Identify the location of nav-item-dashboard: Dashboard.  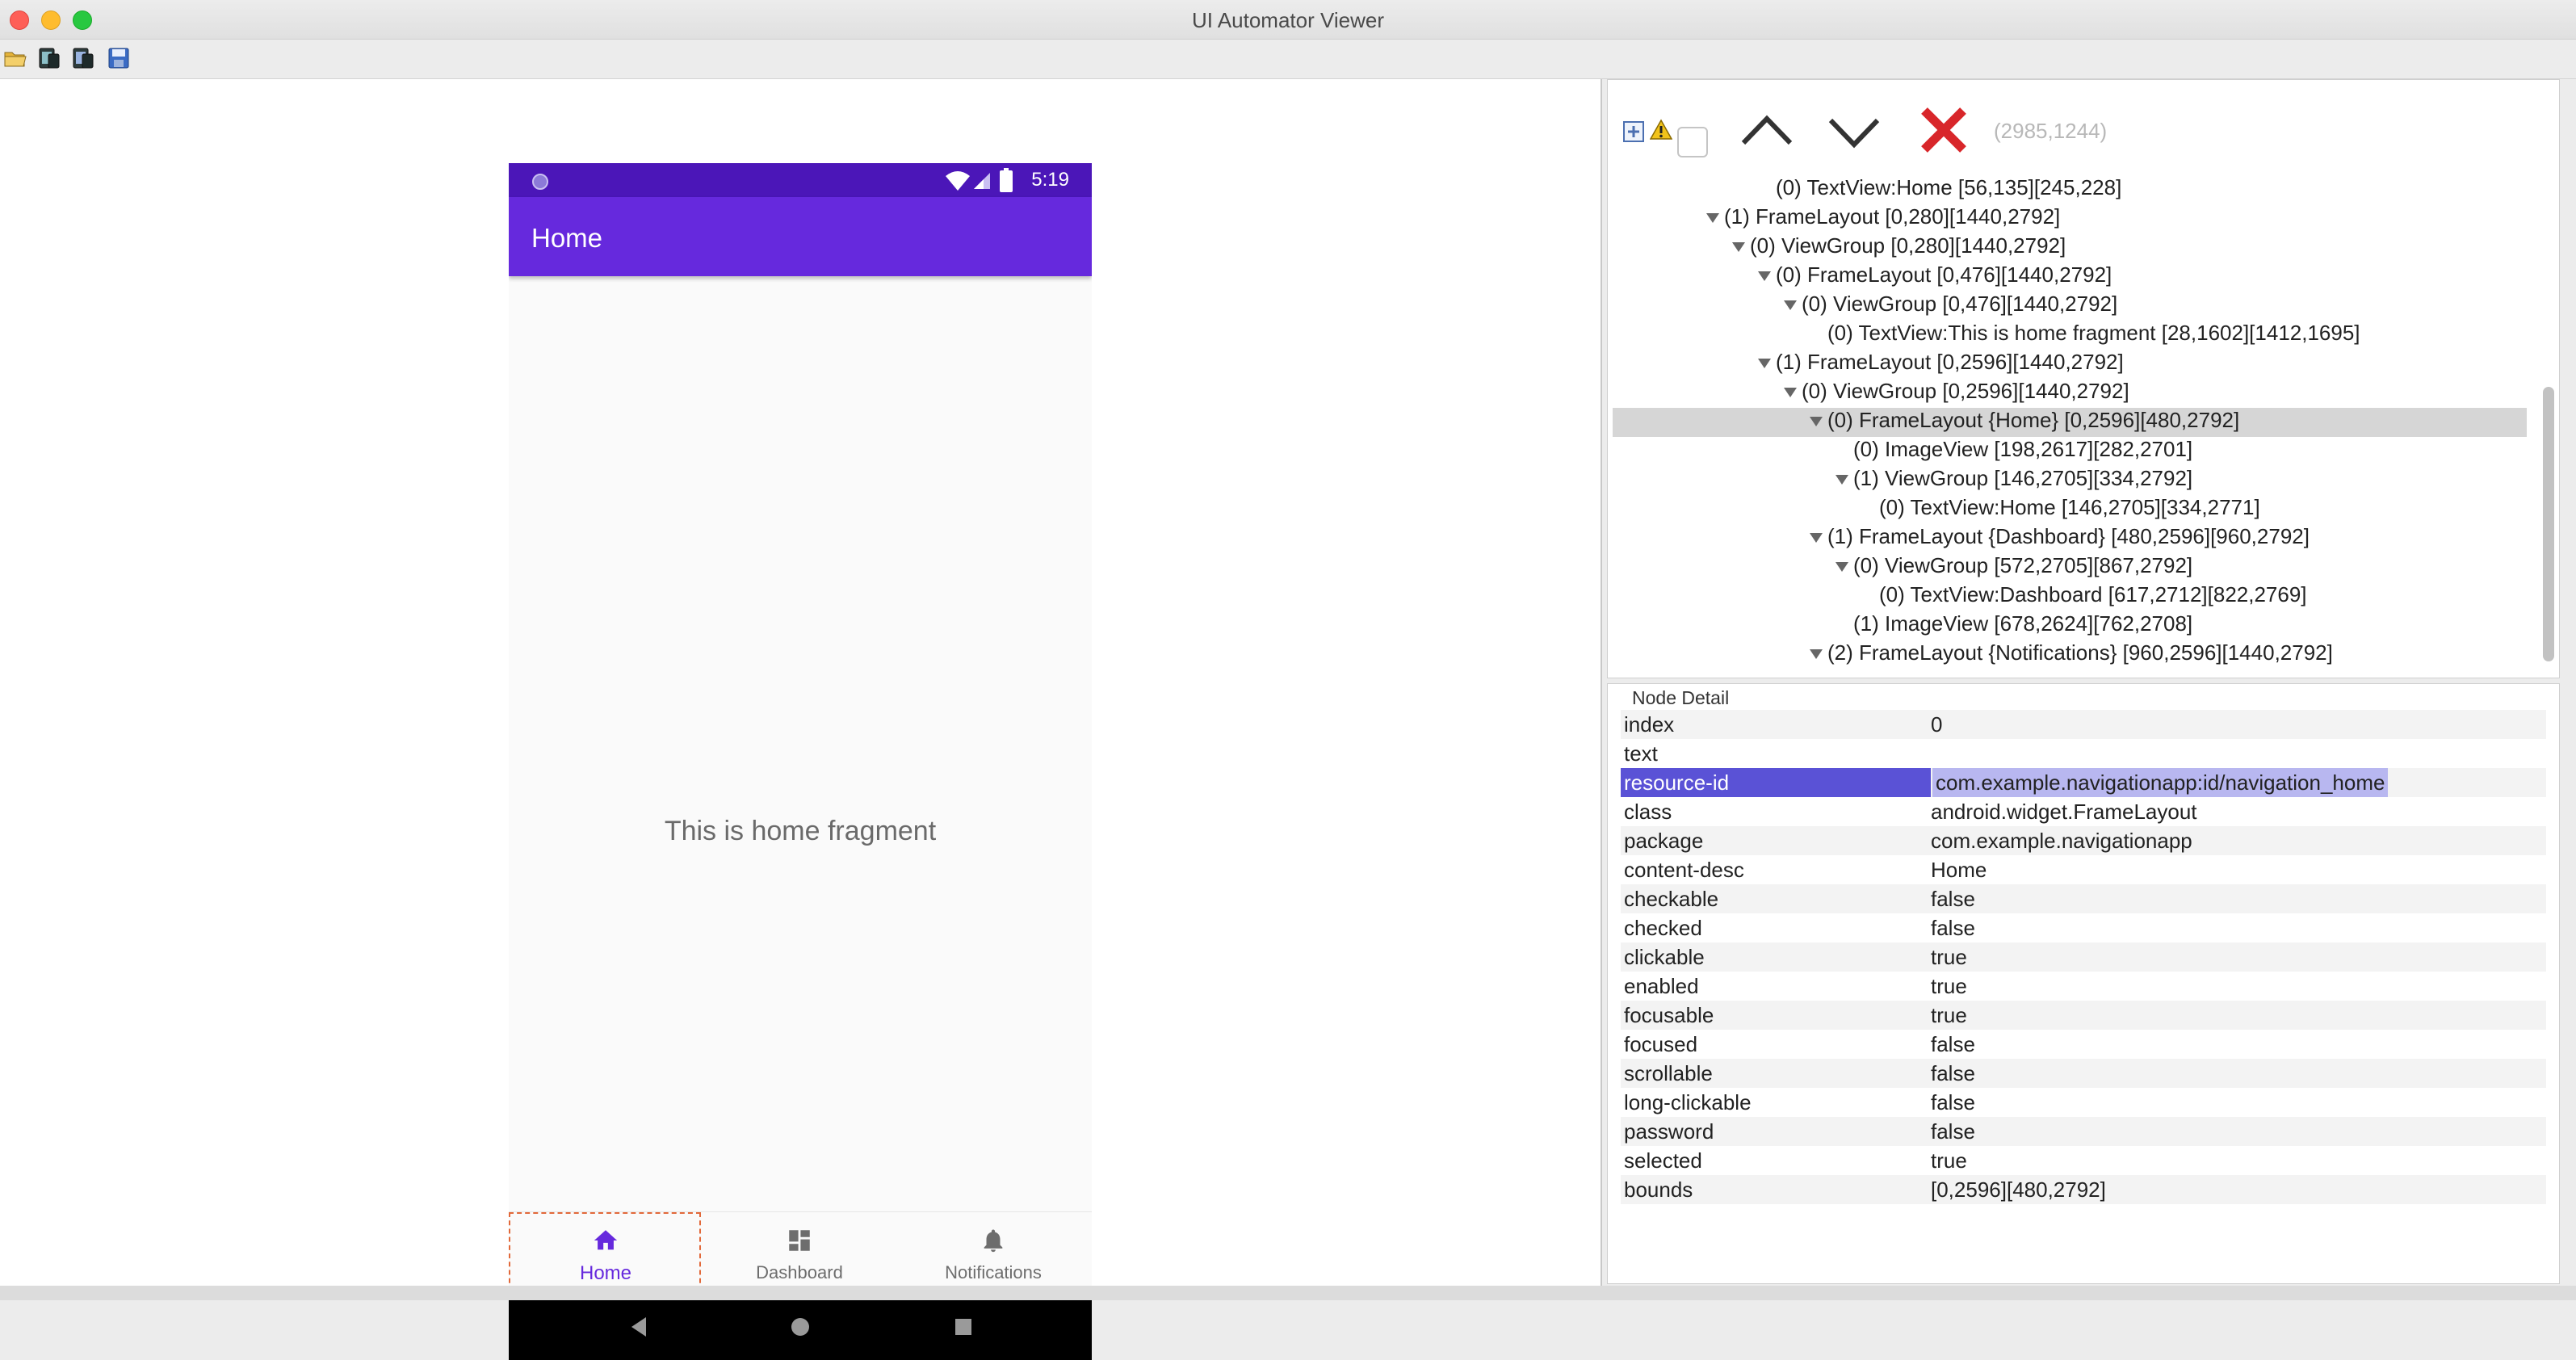
(799, 1252).